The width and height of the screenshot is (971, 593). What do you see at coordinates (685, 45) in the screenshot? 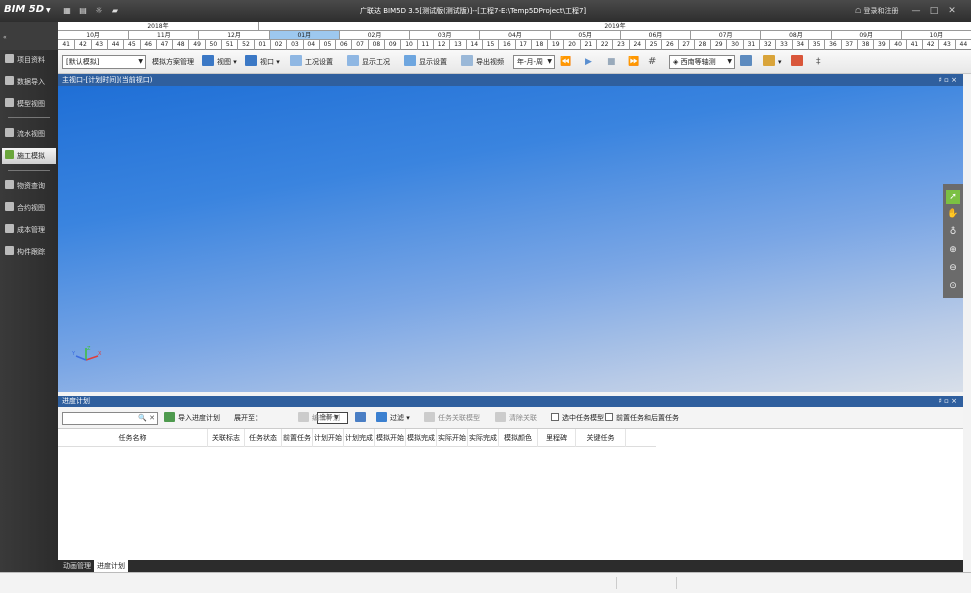
I see `timeline-week: 27` at bounding box center [685, 45].